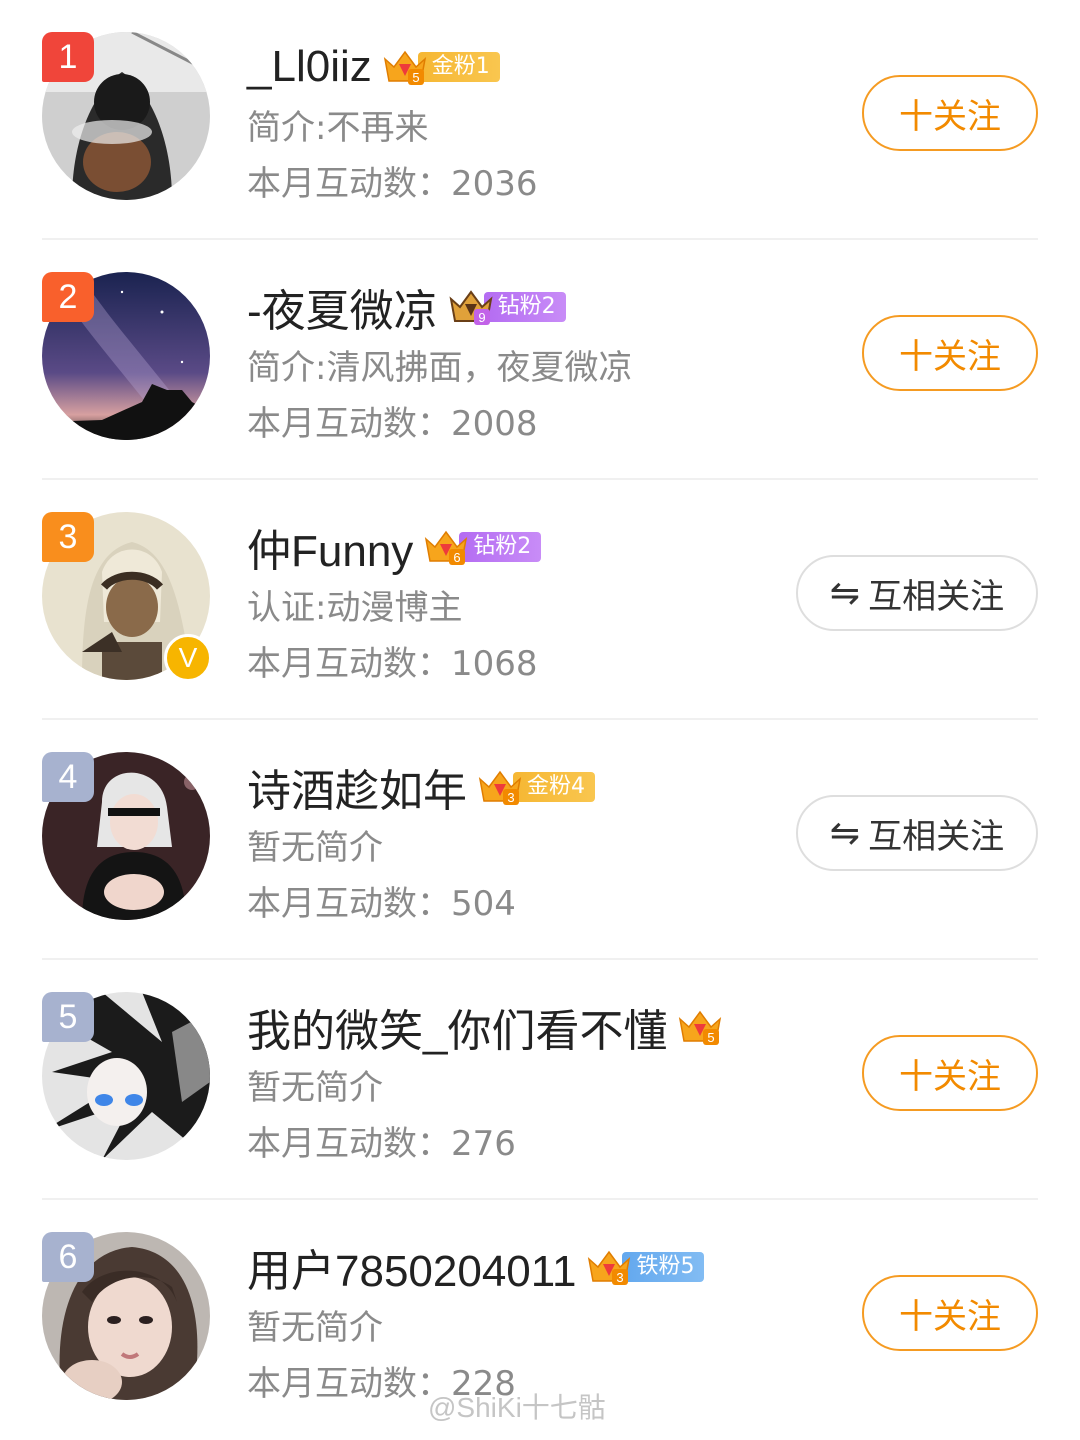 The image size is (1080, 1440). I want to click on fan-badge: 3 金粉4, so click(536, 787).